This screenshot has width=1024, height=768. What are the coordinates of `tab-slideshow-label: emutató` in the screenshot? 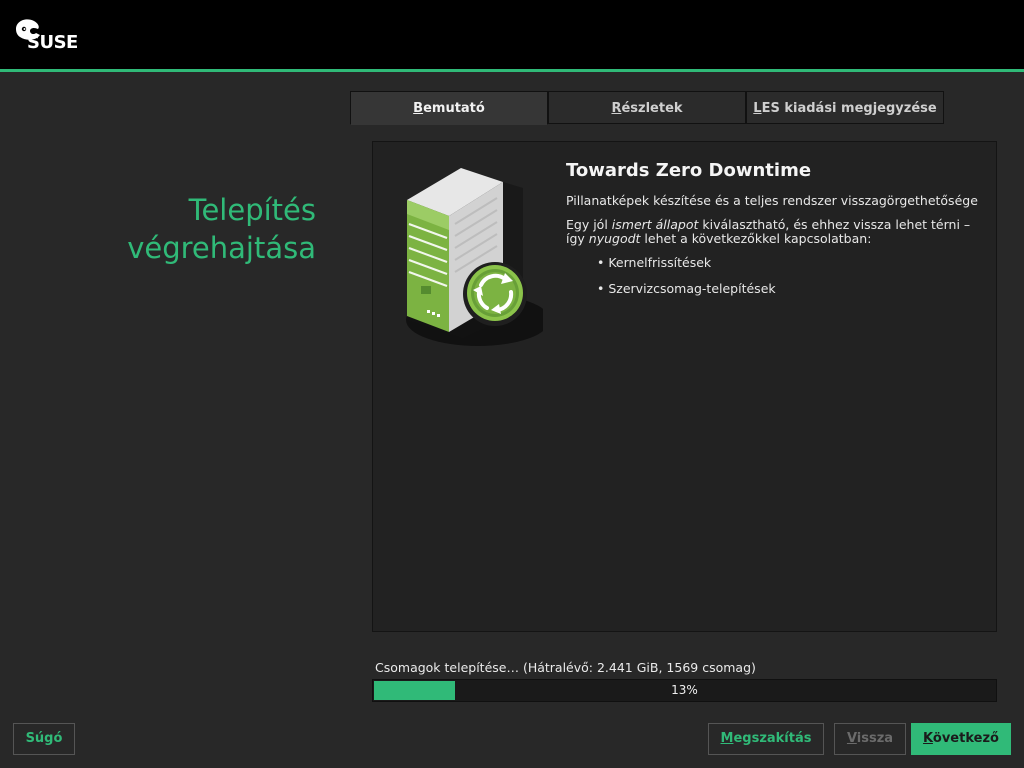 It's located at (454, 108).